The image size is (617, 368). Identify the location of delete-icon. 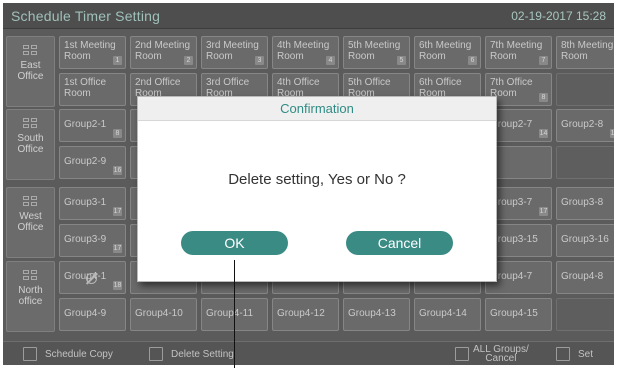
(156, 354).